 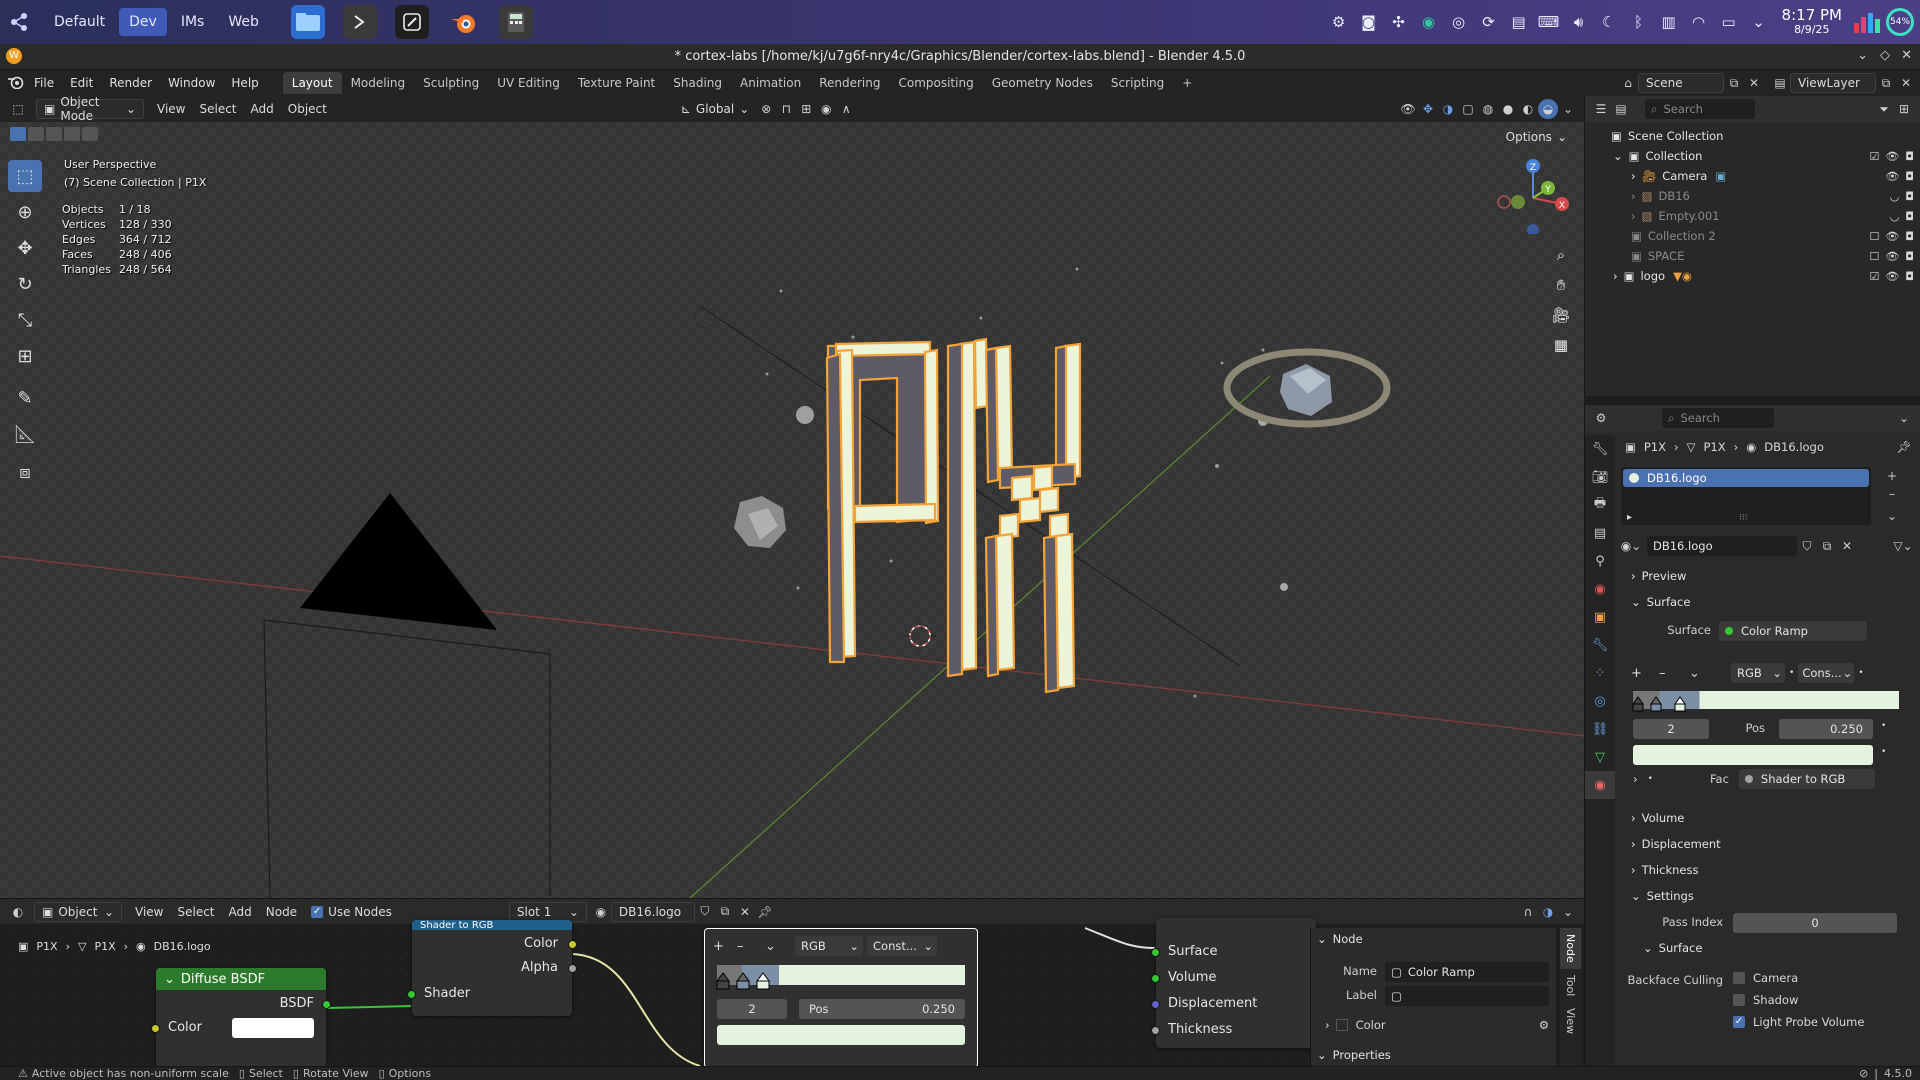 I want to click on outliner-row: › 🎥︎ Camera ▣ 👁︎ ◘, so click(x=1752, y=176).